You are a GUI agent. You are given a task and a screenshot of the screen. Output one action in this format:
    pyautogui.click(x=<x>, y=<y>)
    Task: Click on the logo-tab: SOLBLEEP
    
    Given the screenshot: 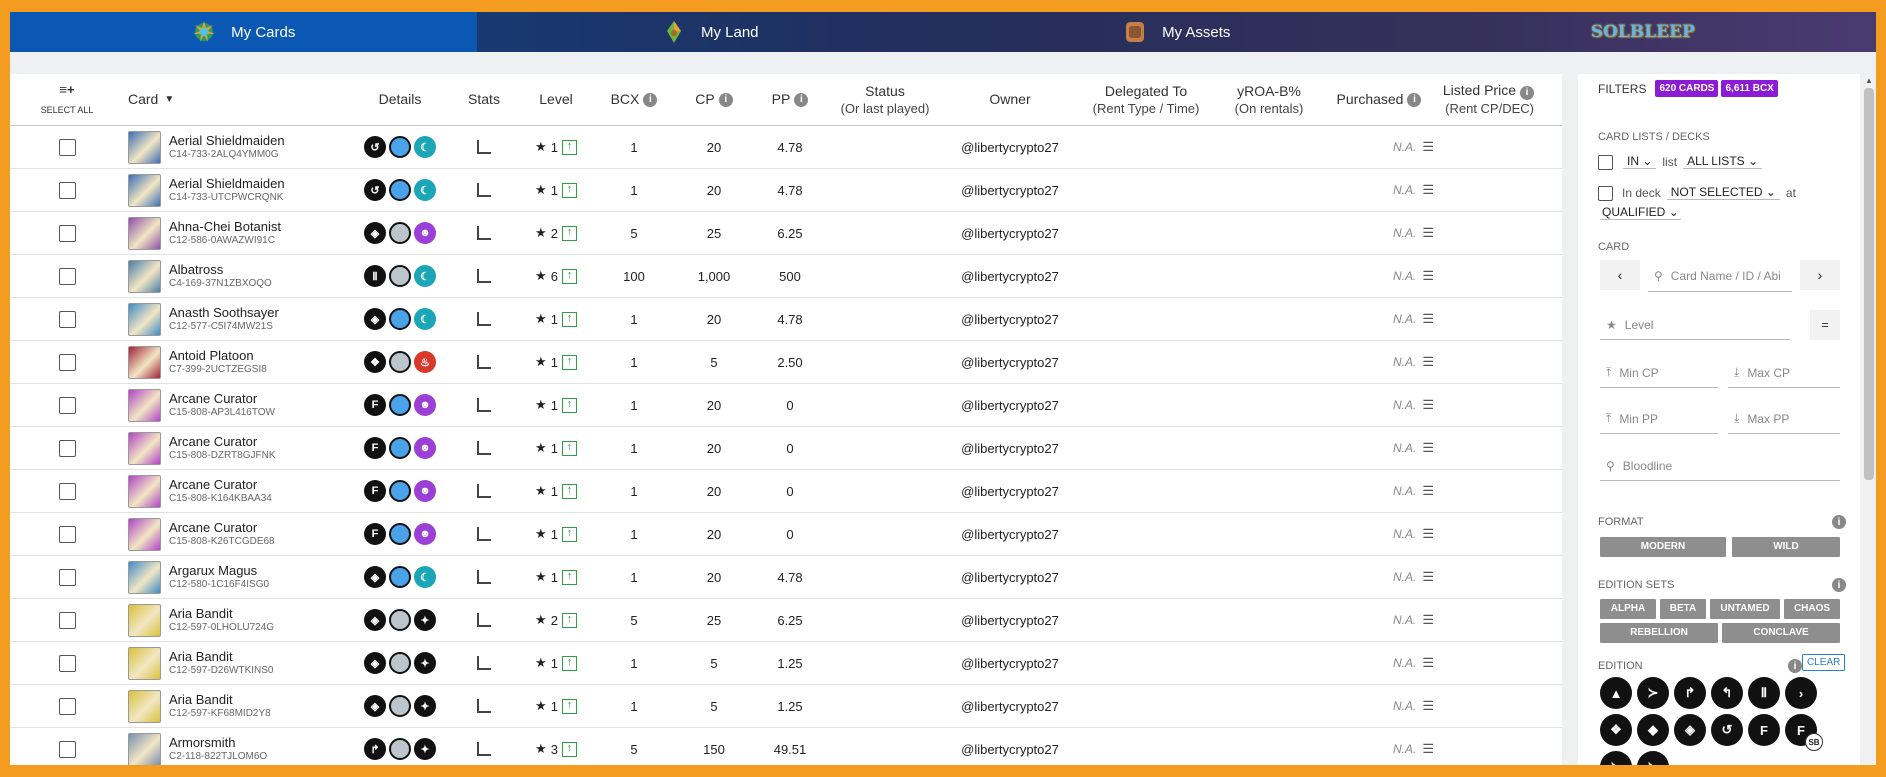 What is the action you would take?
    pyautogui.click(x=1643, y=32)
    